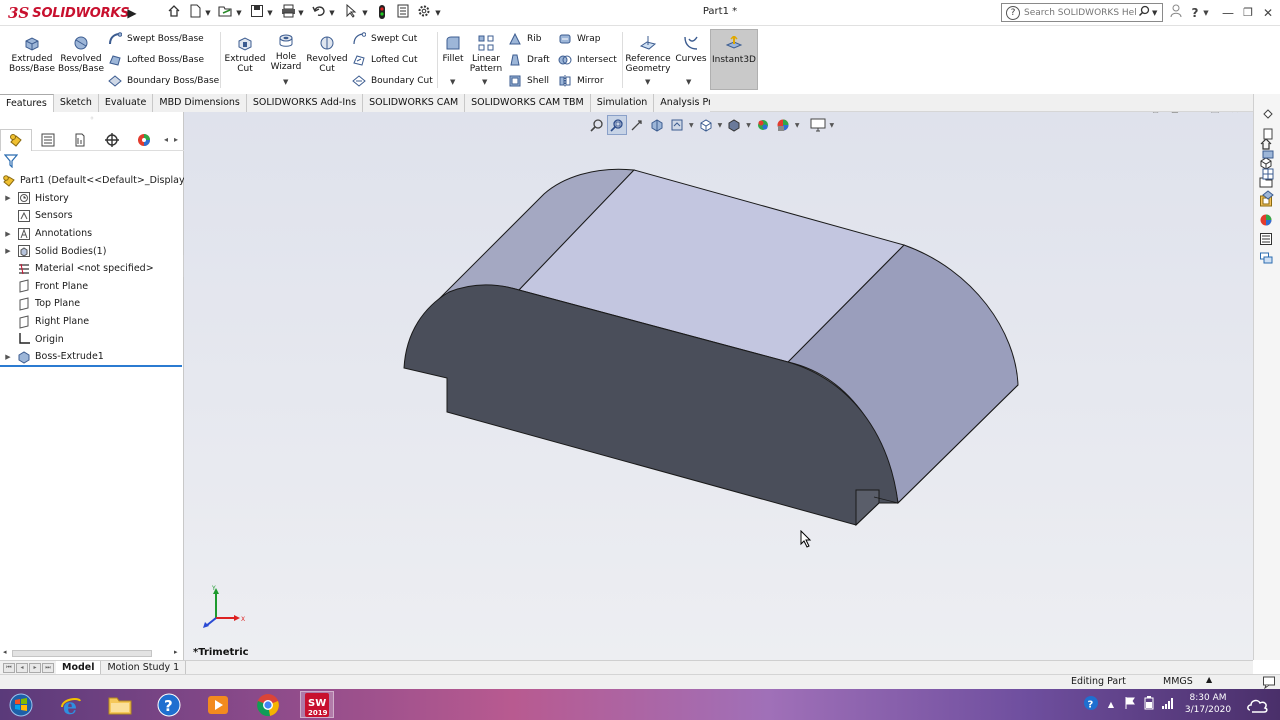  What do you see at coordinates (438, 13) in the screenshot?
I see `options-dropdown-icon: ▼` at bounding box center [438, 13].